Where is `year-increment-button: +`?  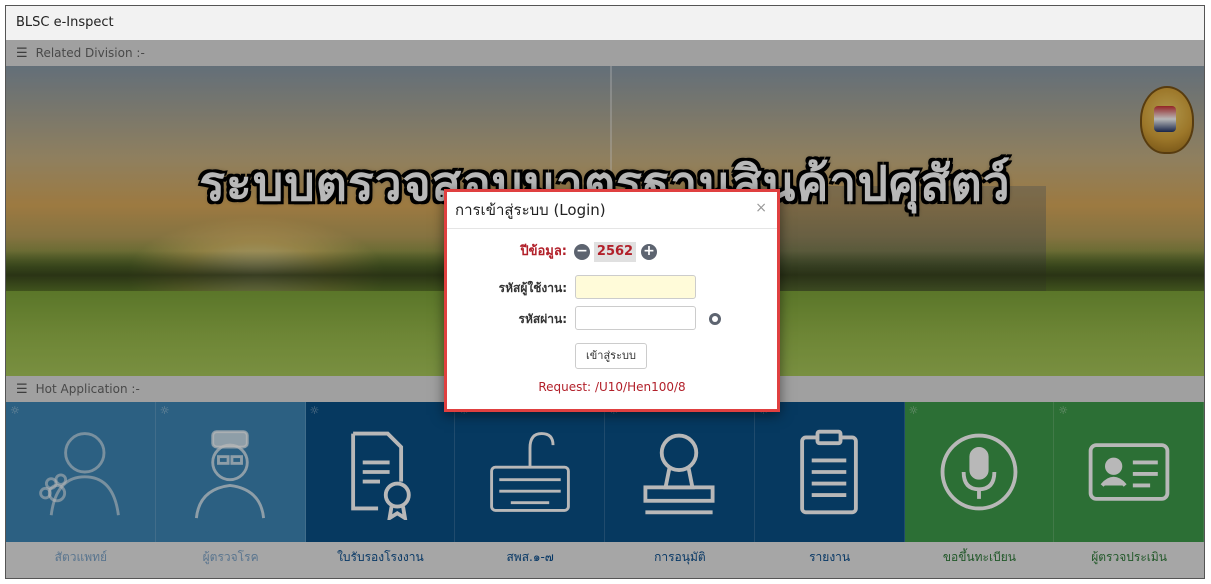 year-increment-button: + is located at coordinates (649, 252).